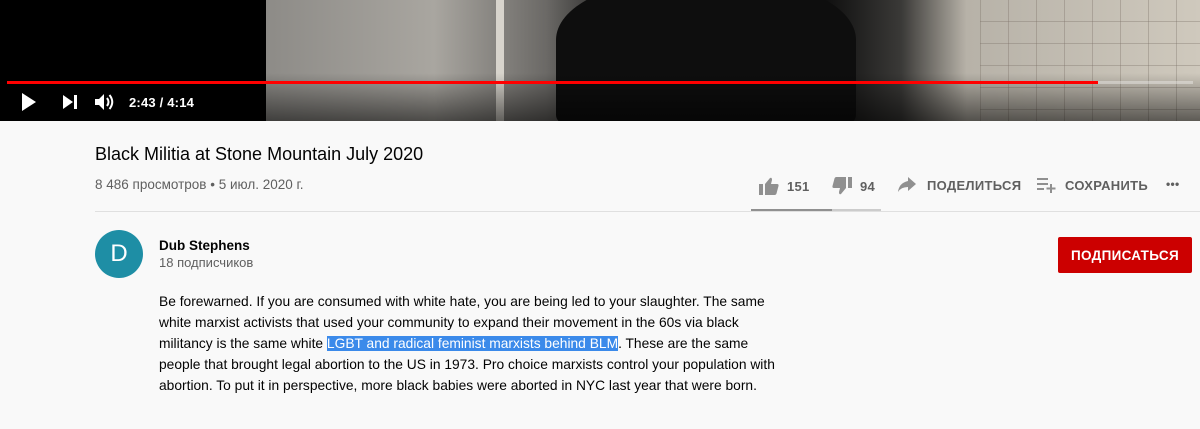 This screenshot has width=1200, height=429. What do you see at coordinates (199, 184) in the screenshot?
I see `view-count-date: 8 486 просмотров • 5 июл. 2020 г.` at bounding box center [199, 184].